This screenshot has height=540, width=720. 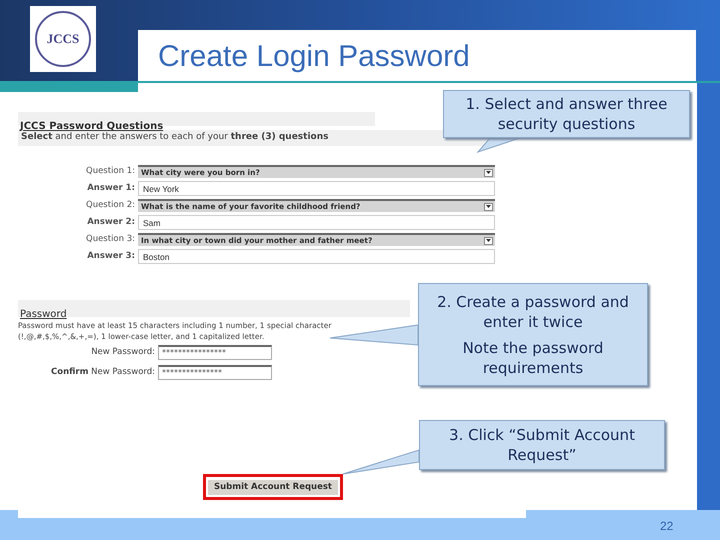 What do you see at coordinates (498, 146) in the screenshot?
I see `callout-pointer` at bounding box center [498, 146].